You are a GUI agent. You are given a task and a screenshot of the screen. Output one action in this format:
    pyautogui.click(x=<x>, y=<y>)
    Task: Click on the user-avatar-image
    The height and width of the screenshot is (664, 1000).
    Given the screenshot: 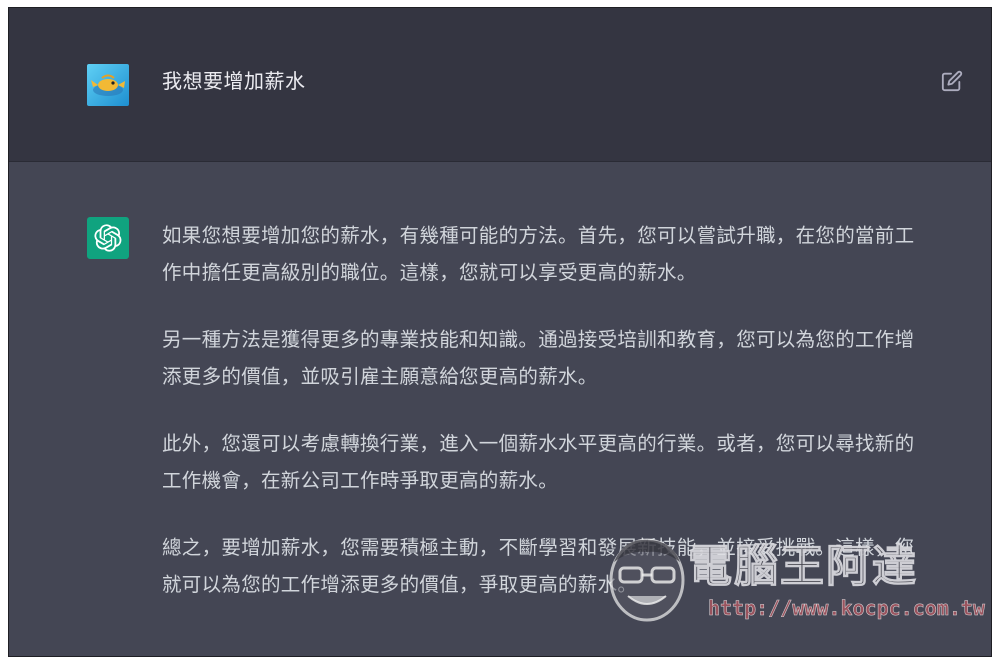 What is the action you would take?
    pyautogui.click(x=108, y=85)
    